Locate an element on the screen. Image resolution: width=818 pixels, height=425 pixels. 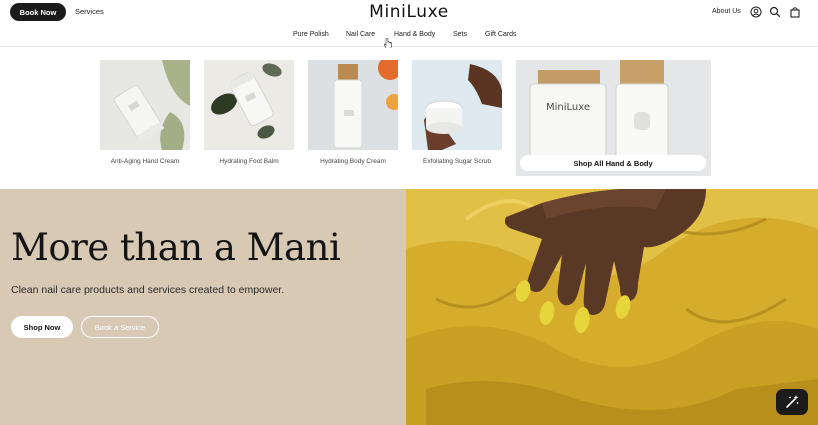
magic-wand-button is located at coordinates (792, 402).